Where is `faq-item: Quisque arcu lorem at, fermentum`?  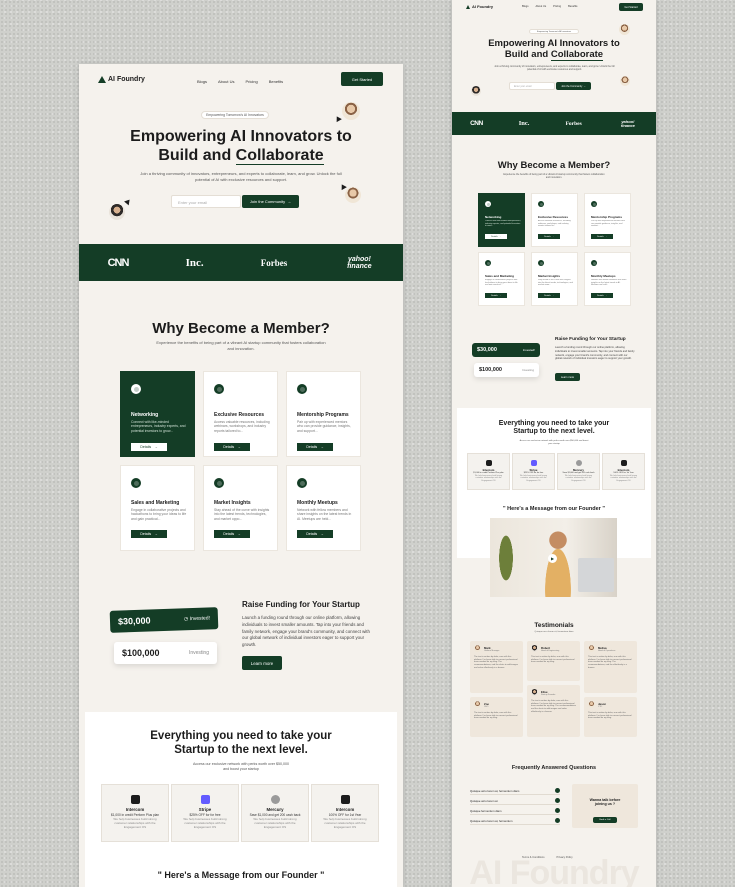 faq-item: Quisque arcu lorem at, fermentum is located at coordinates (515, 821).